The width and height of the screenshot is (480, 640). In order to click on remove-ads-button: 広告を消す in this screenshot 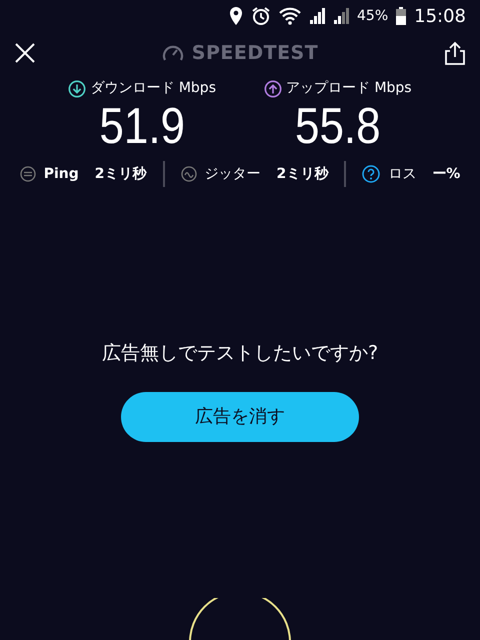, I will do `click(240, 417)`.